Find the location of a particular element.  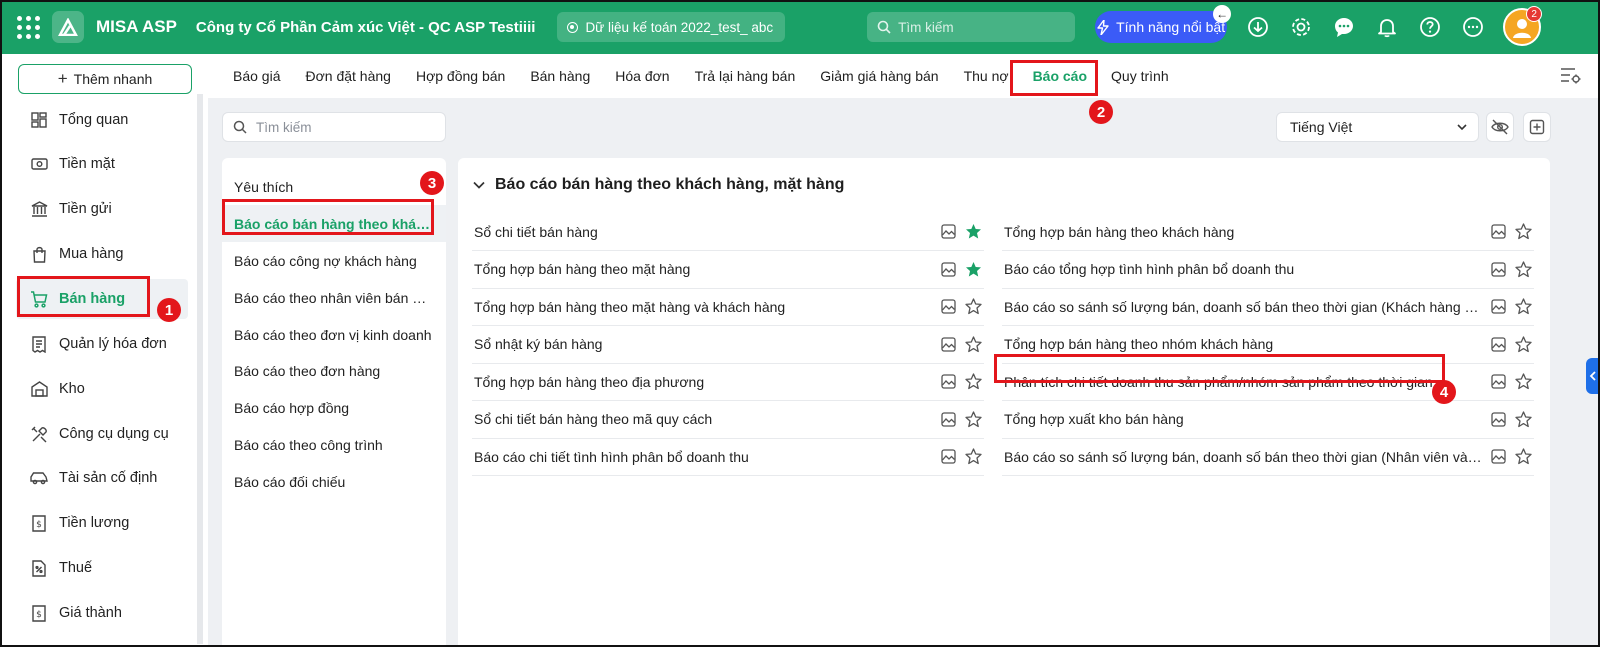

category-item: Báo cáo theo đơn vị kinh doanh is located at coordinates (334, 334).